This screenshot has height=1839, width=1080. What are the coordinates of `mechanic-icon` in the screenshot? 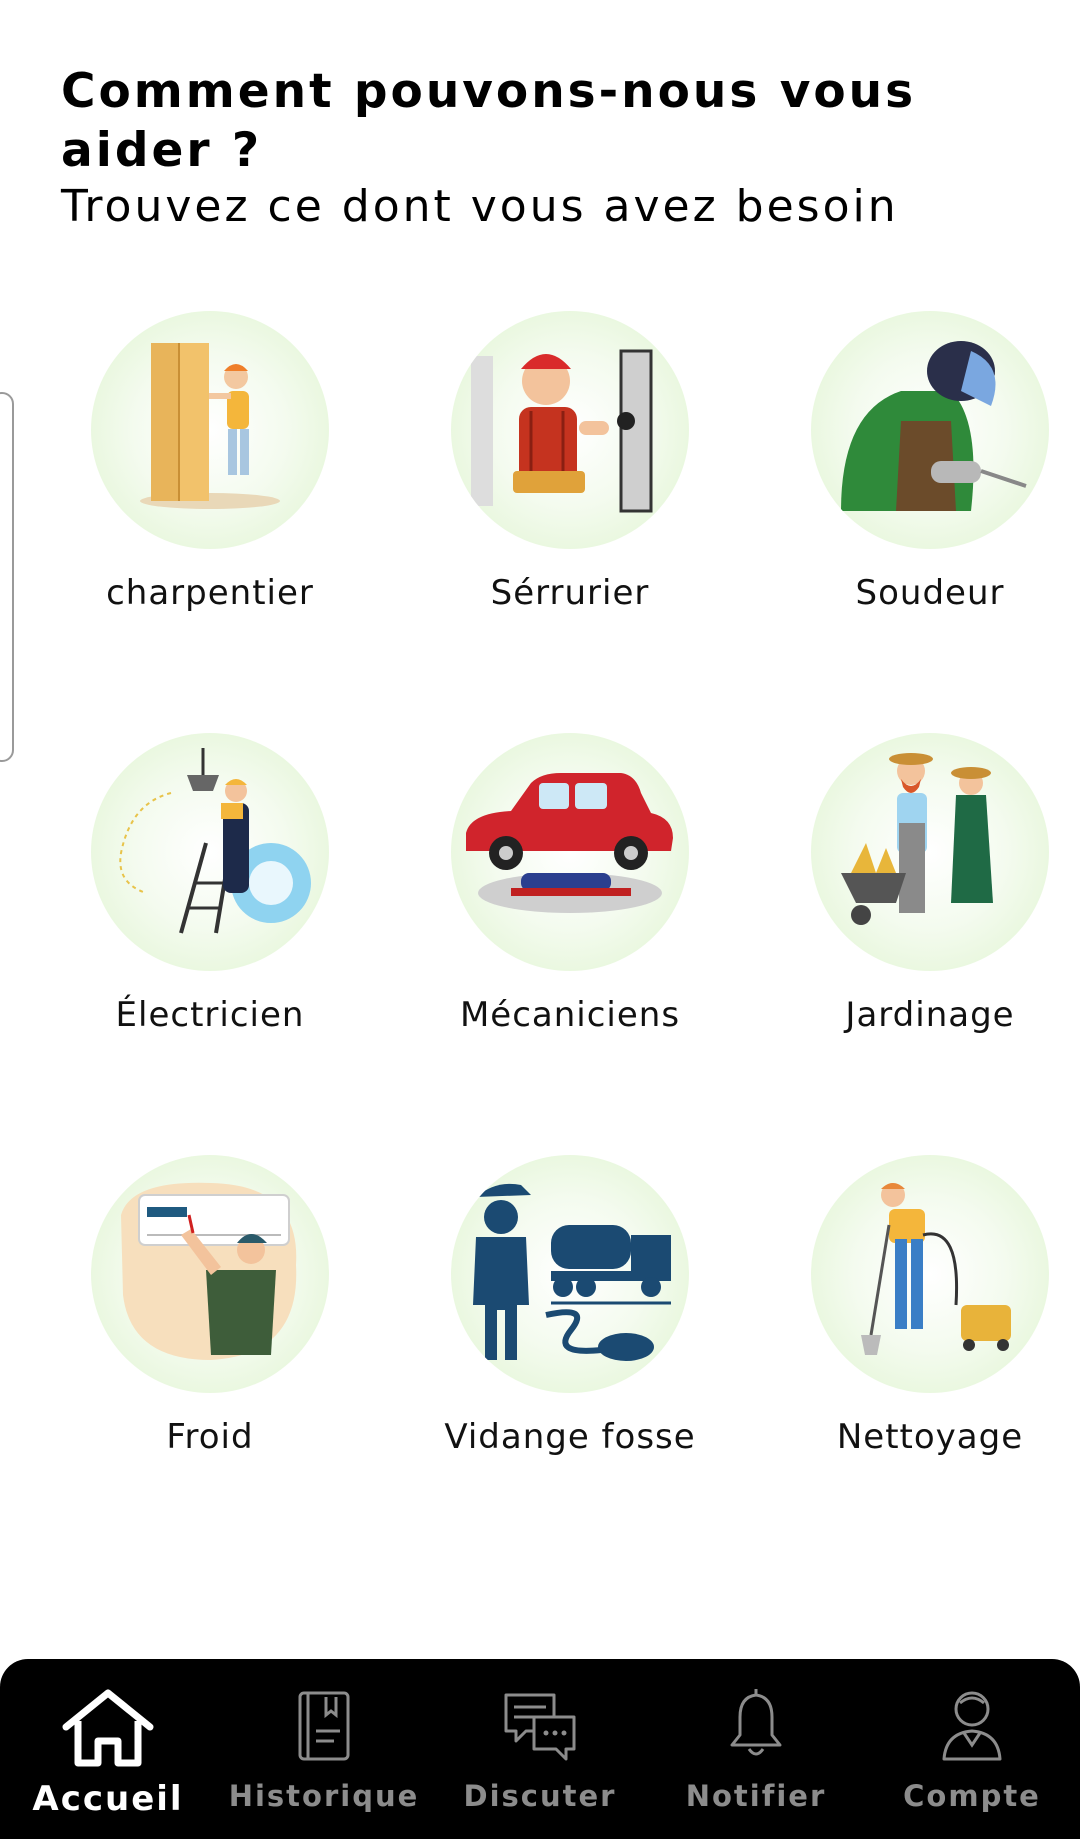 It's located at (570, 852).